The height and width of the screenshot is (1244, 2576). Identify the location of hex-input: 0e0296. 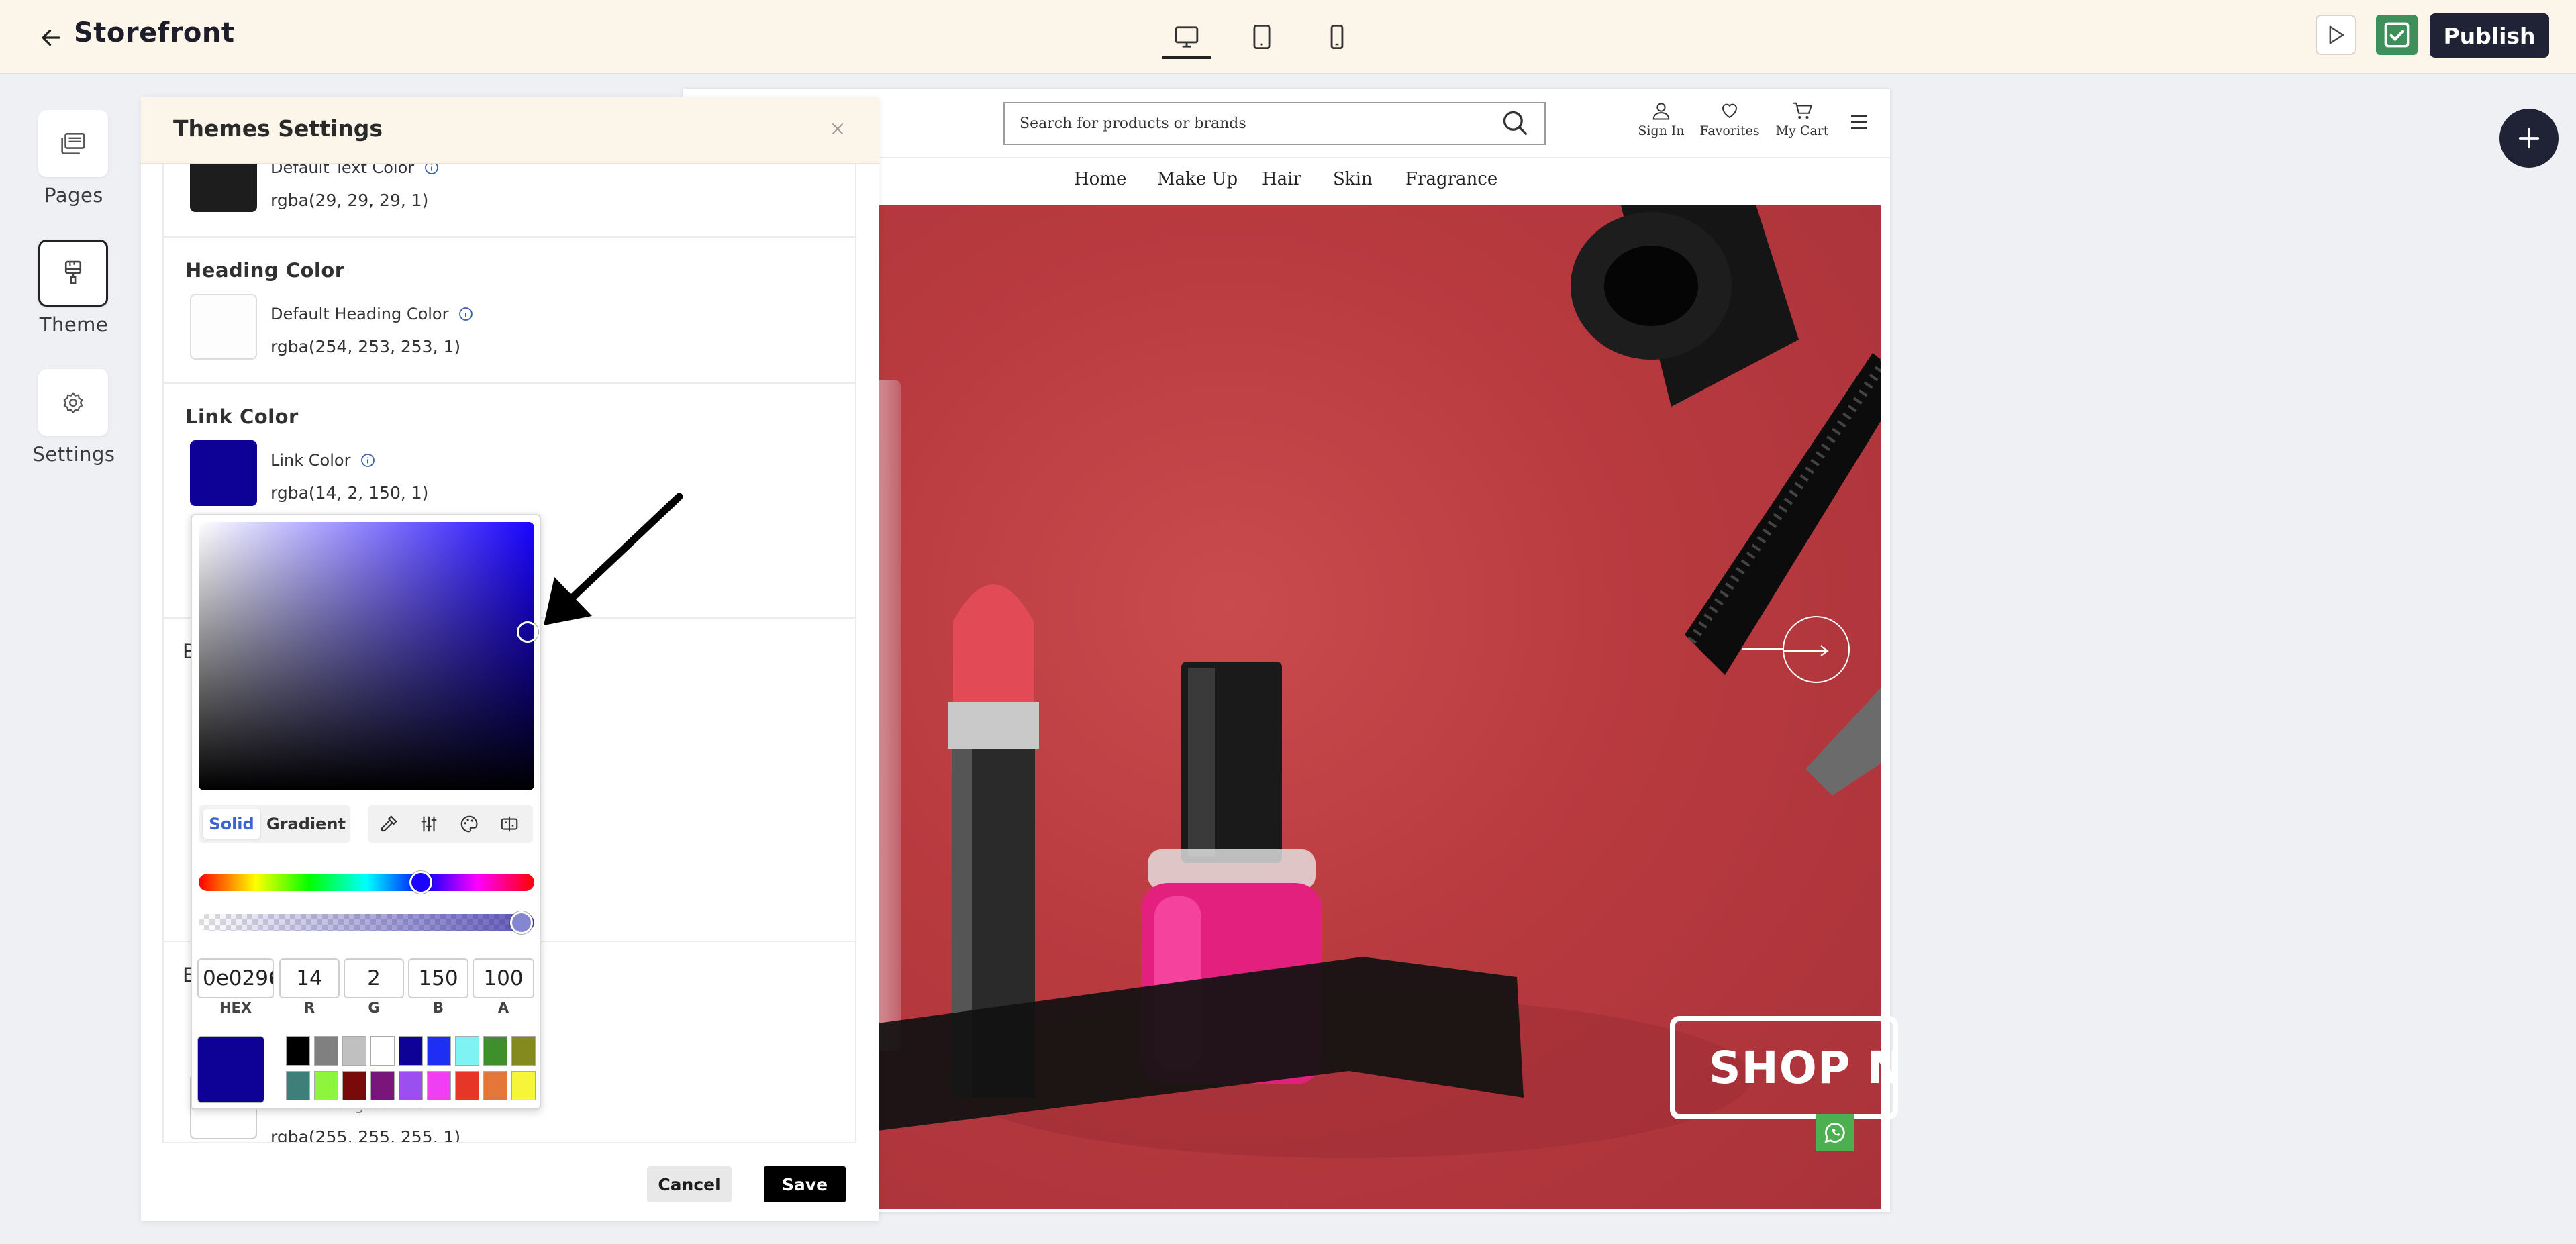
(235, 978).